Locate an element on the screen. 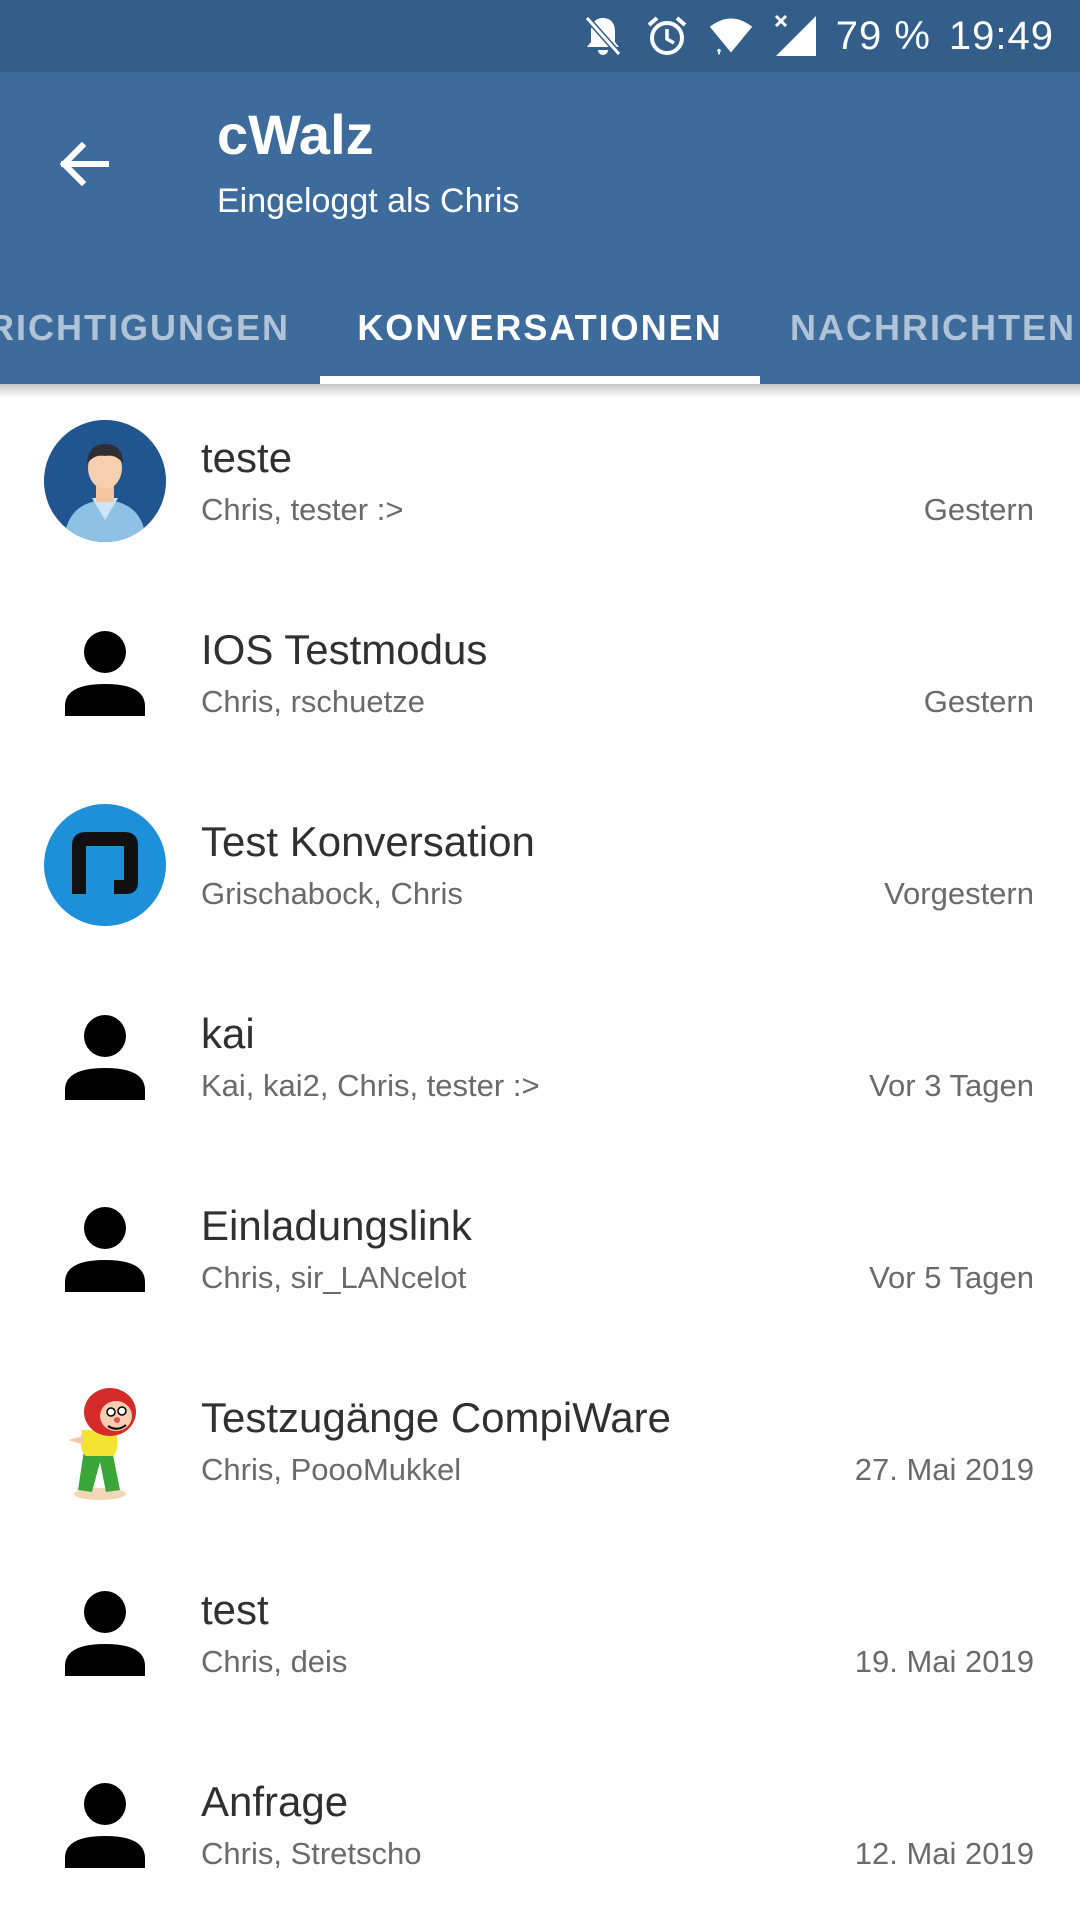  conversation-participants: Chris, rschuetze is located at coordinates (313, 701).